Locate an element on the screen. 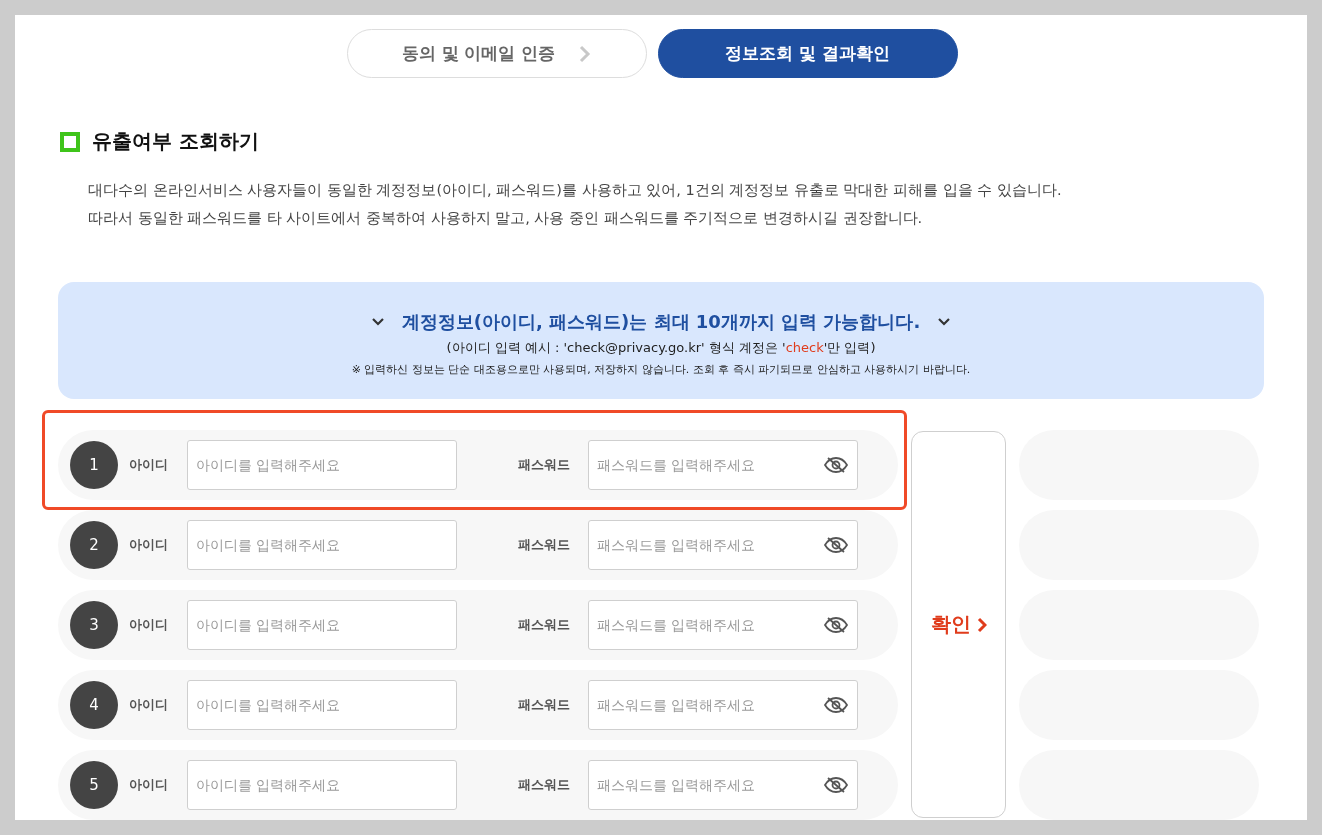 The height and width of the screenshot is (835, 1322). row-number: 1 is located at coordinates (94, 465).